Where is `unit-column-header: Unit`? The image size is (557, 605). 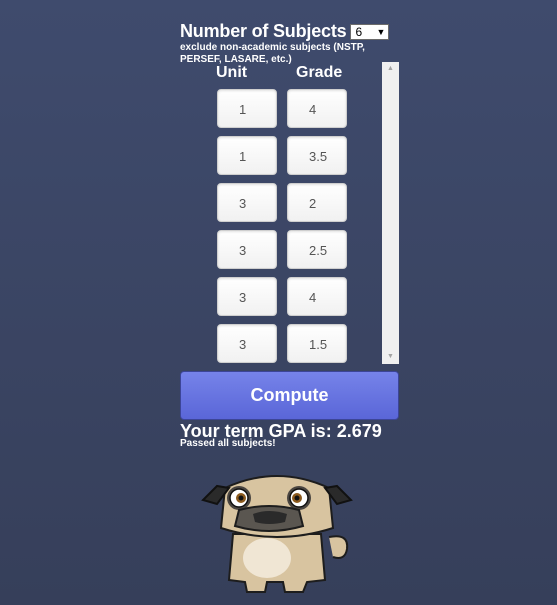
unit-column-header: Unit is located at coordinates (232, 72).